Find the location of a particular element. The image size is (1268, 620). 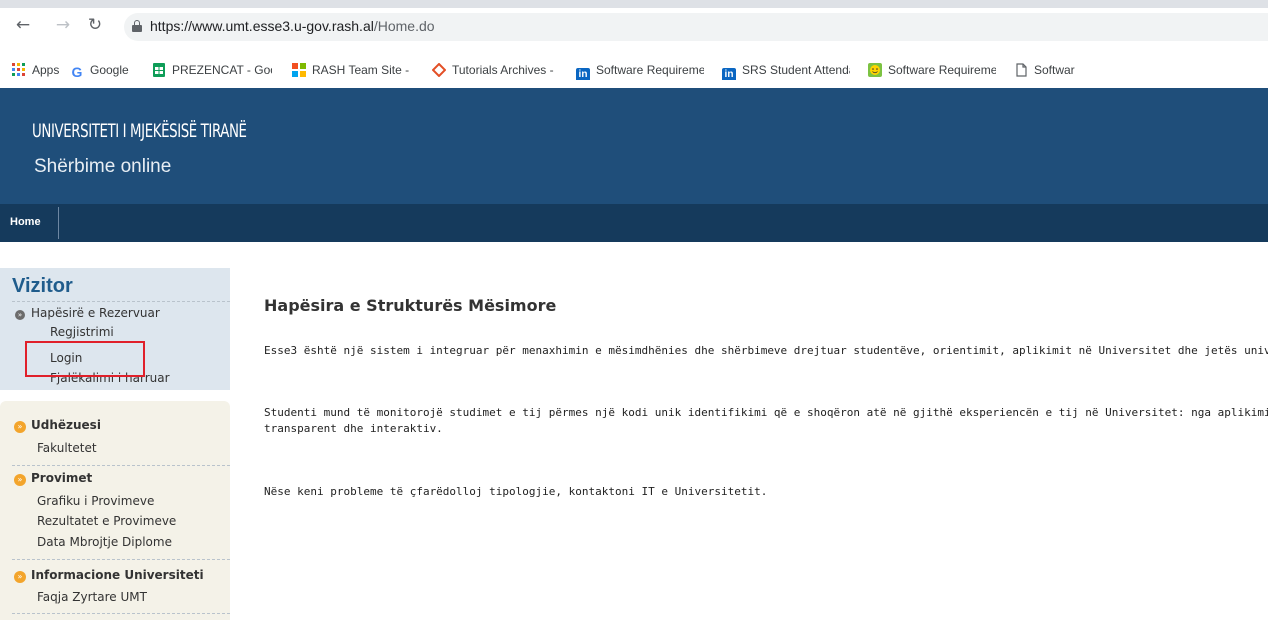

bookmark-apps: Apps is located at coordinates (35, 70).